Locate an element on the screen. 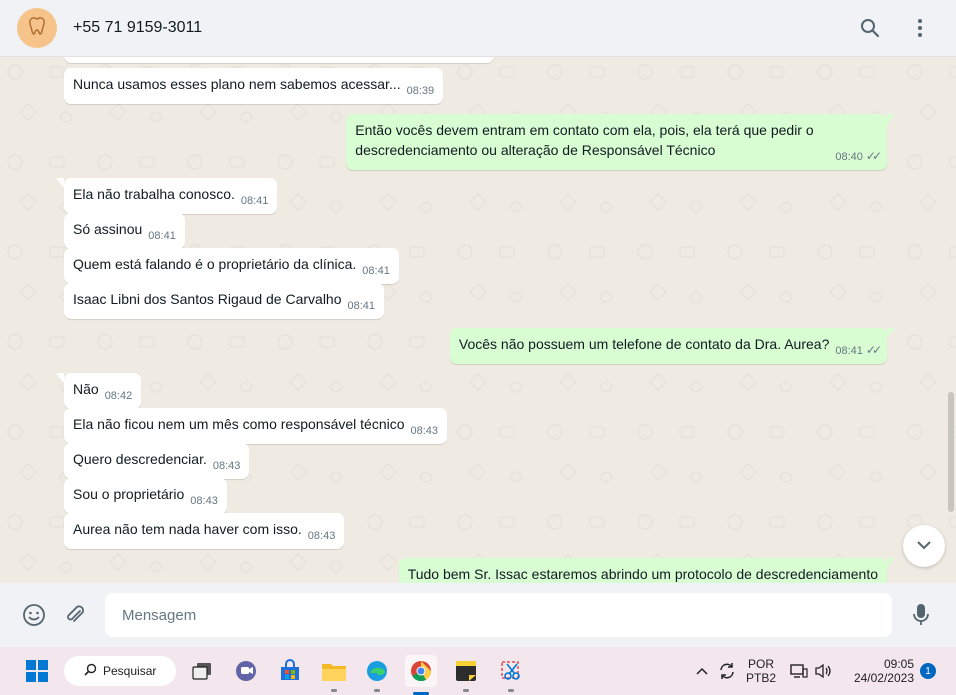 The height and width of the screenshot is (695, 956). file-explorer-icon is located at coordinates (334, 671).